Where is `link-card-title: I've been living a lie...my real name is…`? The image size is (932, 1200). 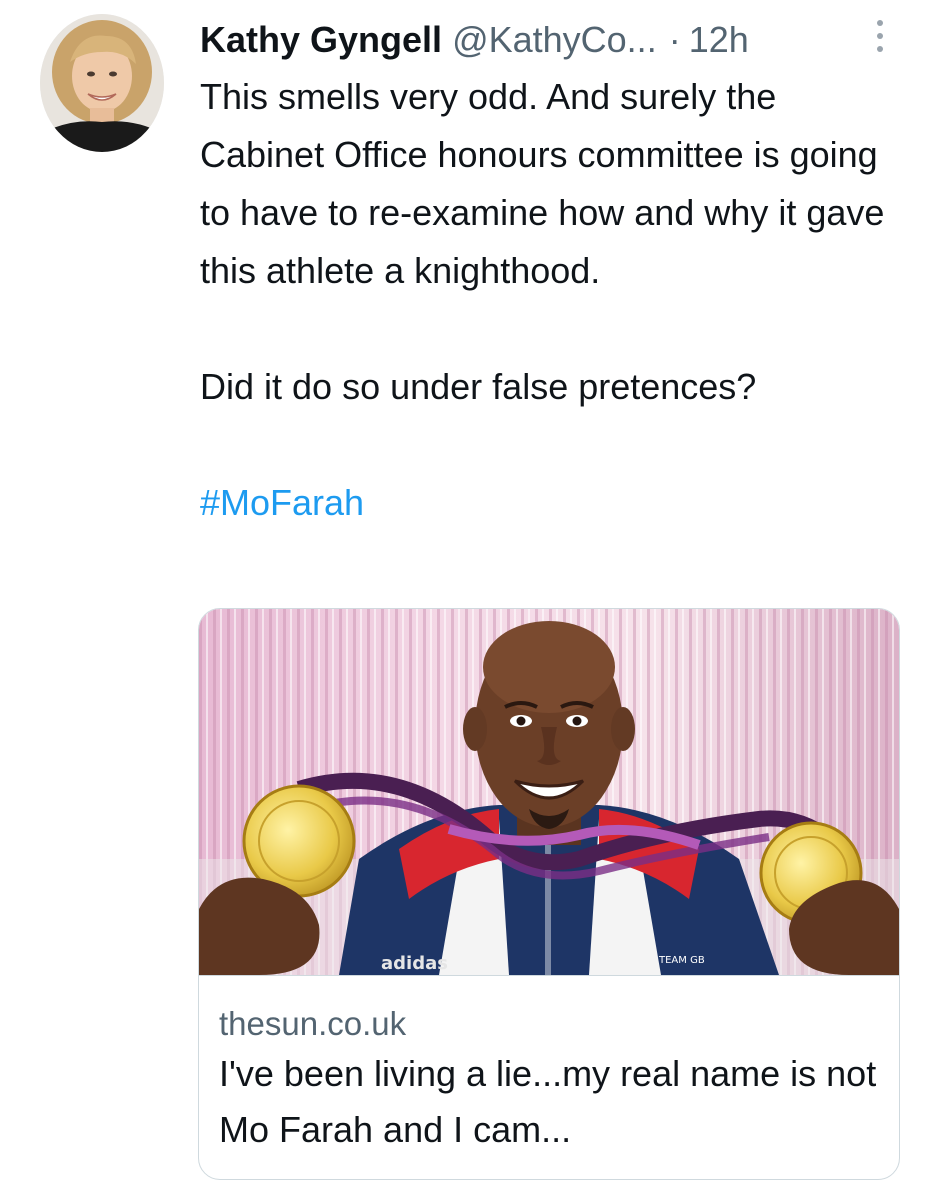
link-card-title: I've been living a lie...my real name is… is located at coordinates (548, 1101).